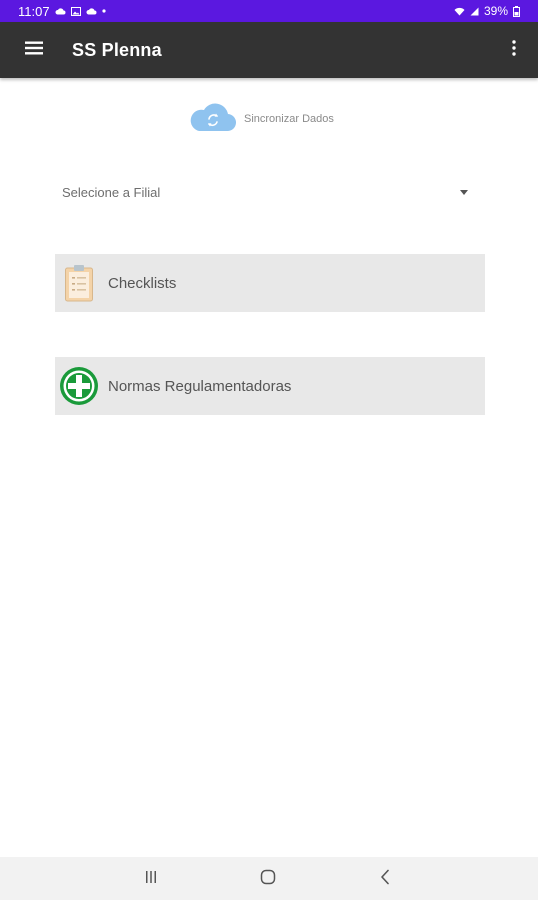 Image resolution: width=538 pixels, height=900 pixels. What do you see at coordinates (34, 11) in the screenshot?
I see `status-time: 11:07` at bounding box center [34, 11].